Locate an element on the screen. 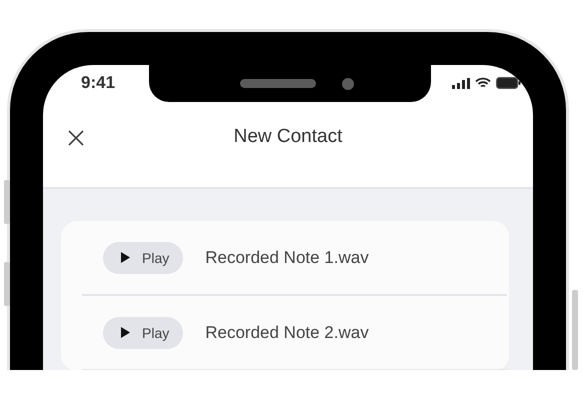  battery-icon is located at coordinates (508, 83).